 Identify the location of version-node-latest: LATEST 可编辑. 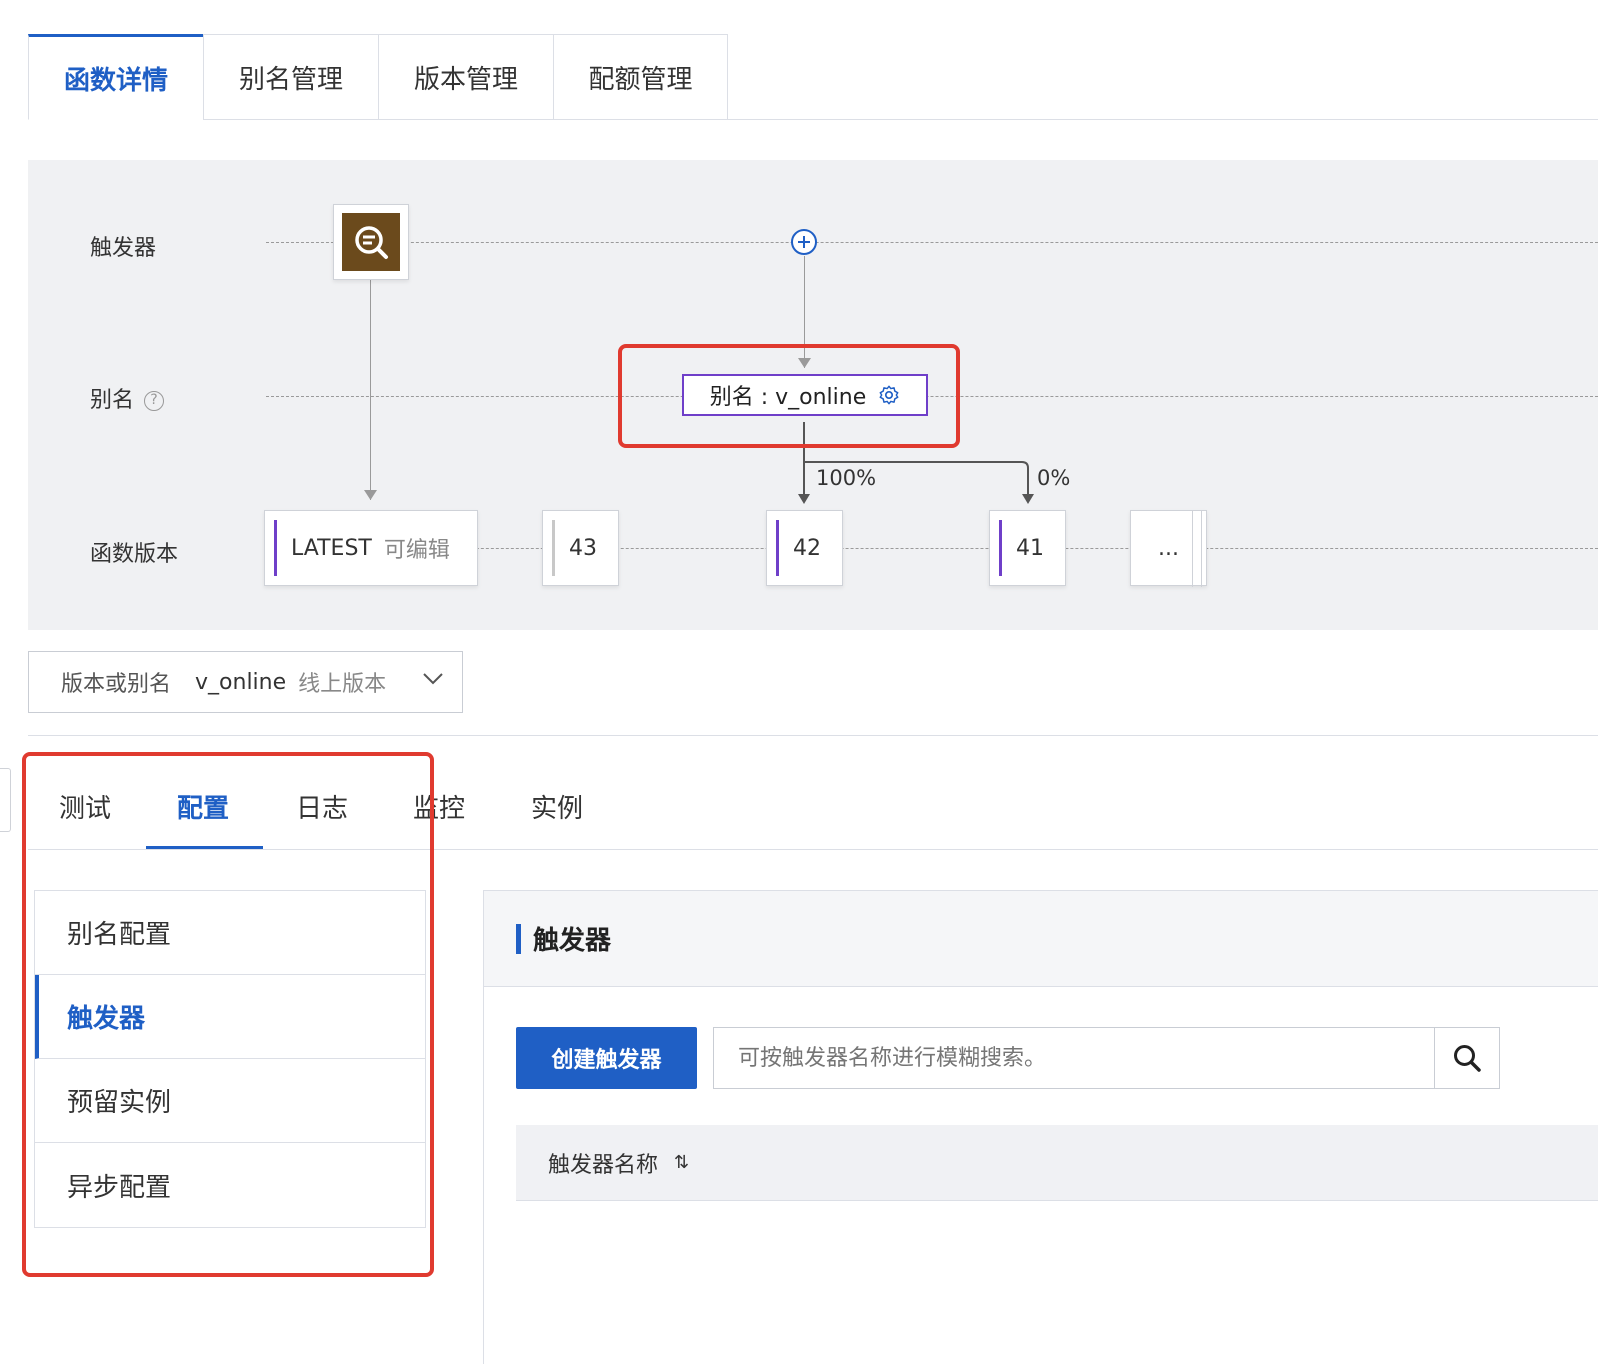
(371, 548).